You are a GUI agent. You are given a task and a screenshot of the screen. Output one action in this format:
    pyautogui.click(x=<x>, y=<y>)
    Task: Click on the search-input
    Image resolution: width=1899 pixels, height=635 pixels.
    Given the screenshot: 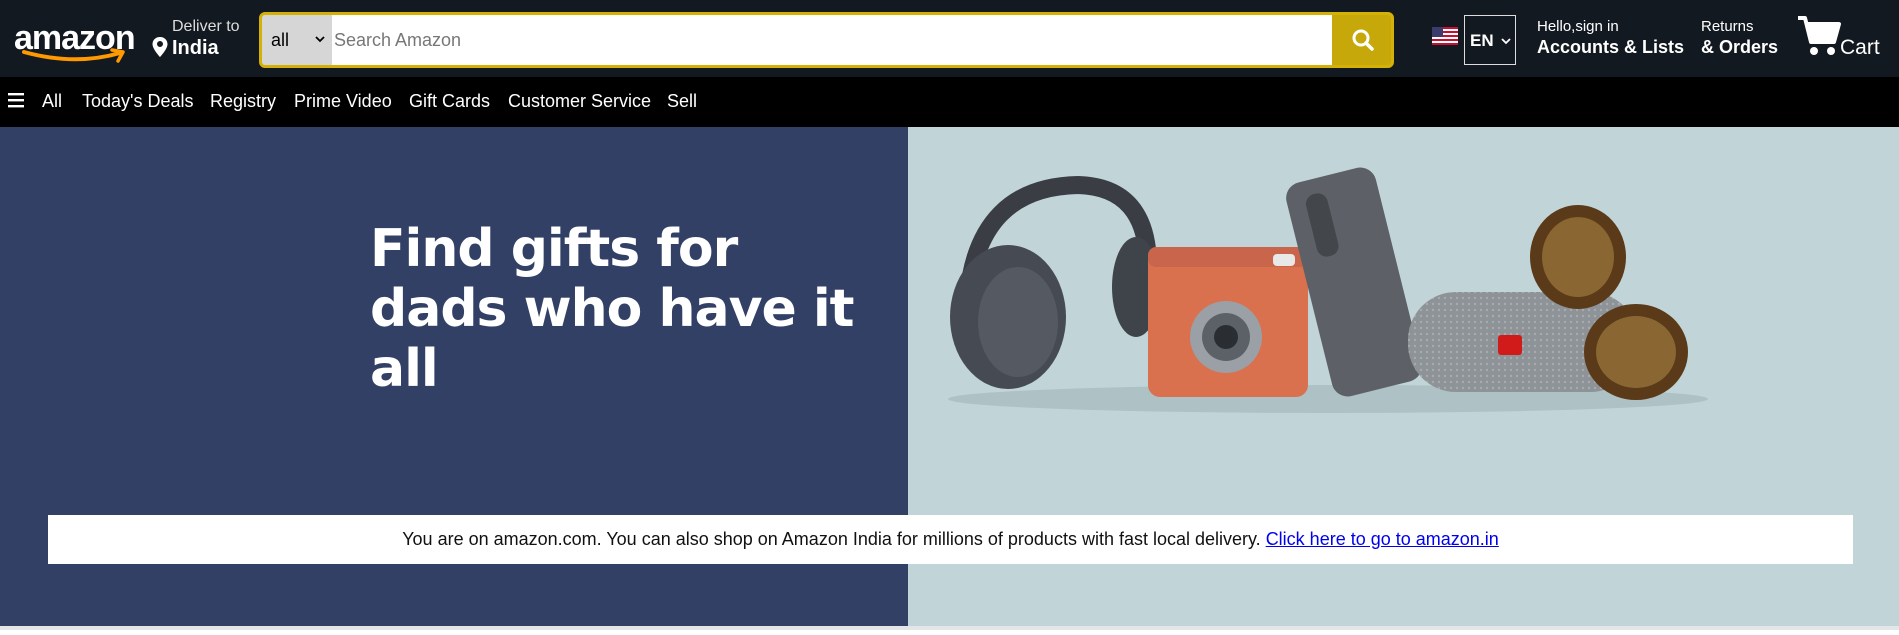 What is the action you would take?
    pyautogui.click(x=832, y=40)
    